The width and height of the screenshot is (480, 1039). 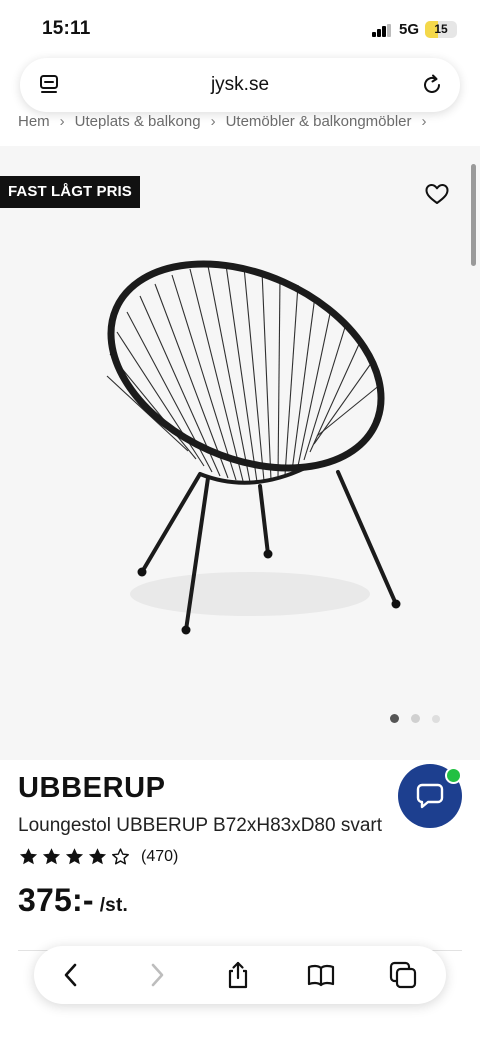 I want to click on share-icon, so click(x=238, y=975).